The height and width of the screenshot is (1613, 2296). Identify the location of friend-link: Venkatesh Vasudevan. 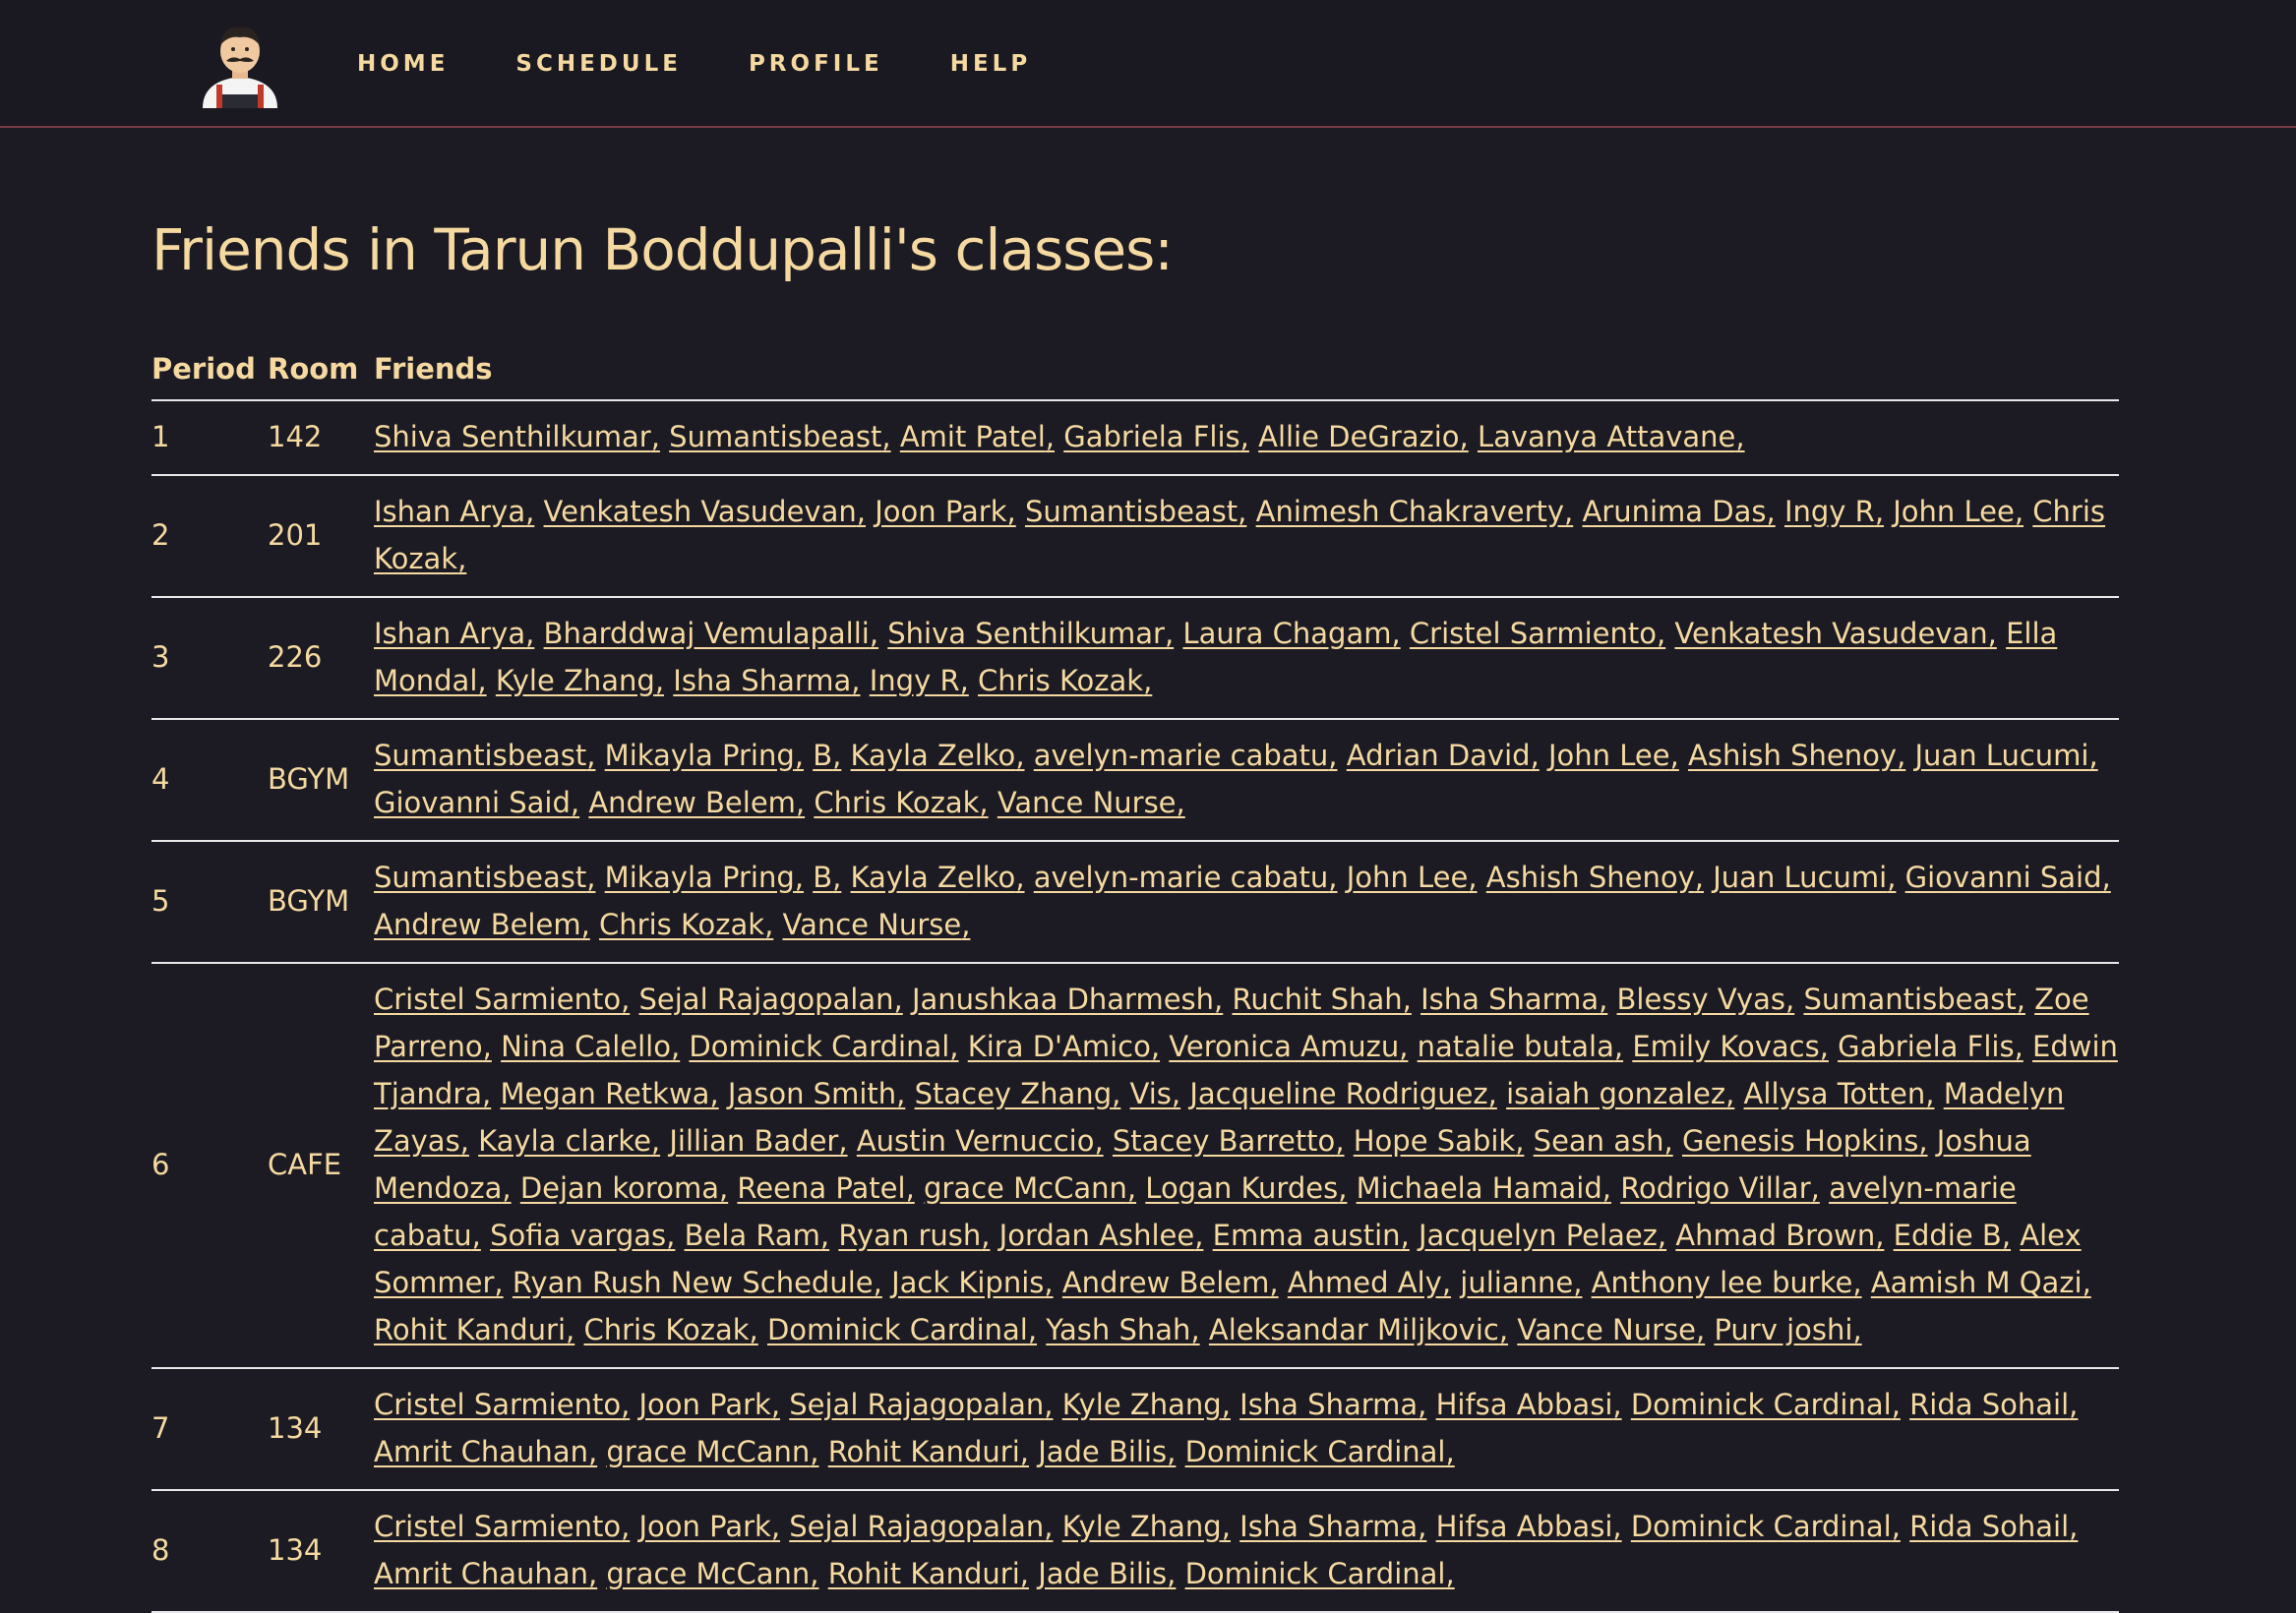
(700, 511).